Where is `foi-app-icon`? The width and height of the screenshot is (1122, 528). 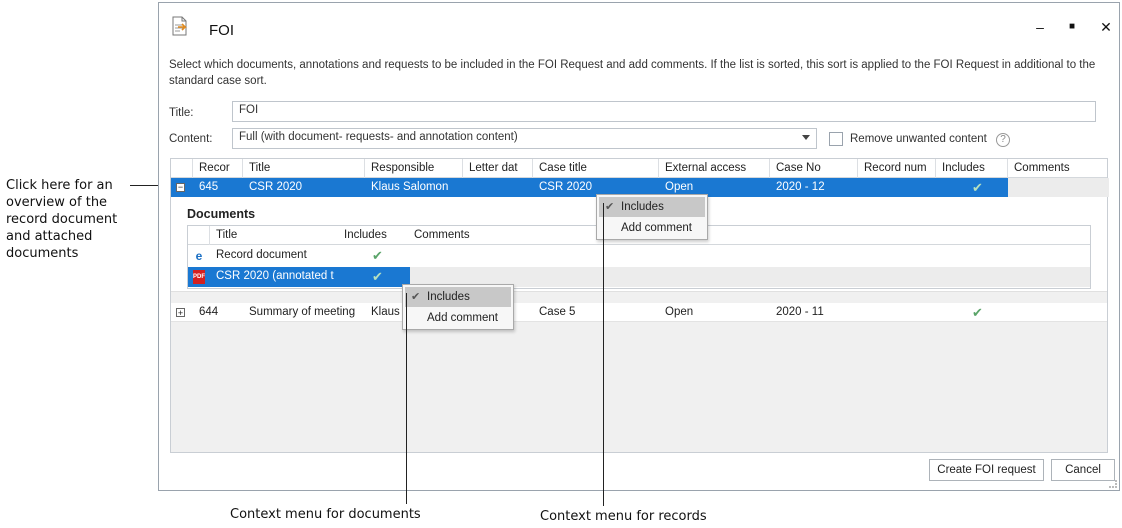 foi-app-icon is located at coordinates (179, 26).